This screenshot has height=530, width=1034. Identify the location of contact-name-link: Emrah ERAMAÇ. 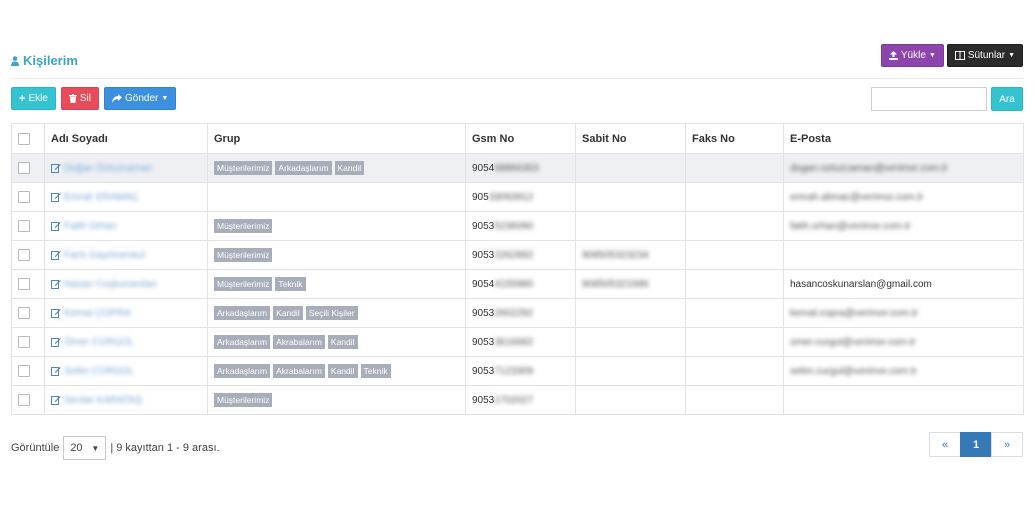
(101, 197).